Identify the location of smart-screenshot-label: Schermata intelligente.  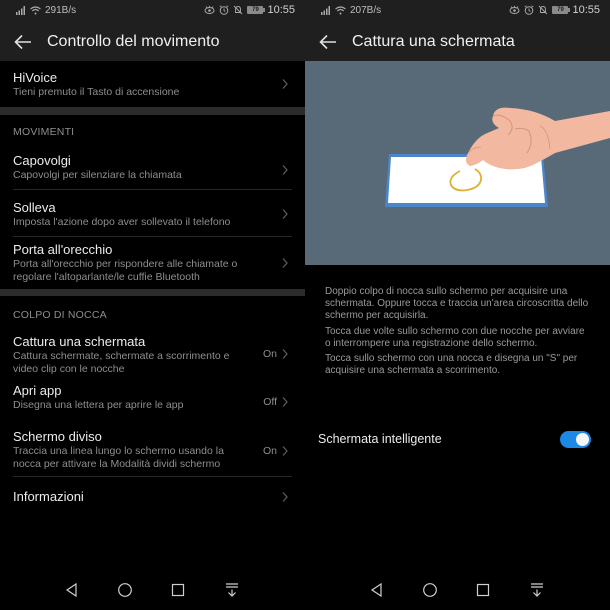
(380, 439).